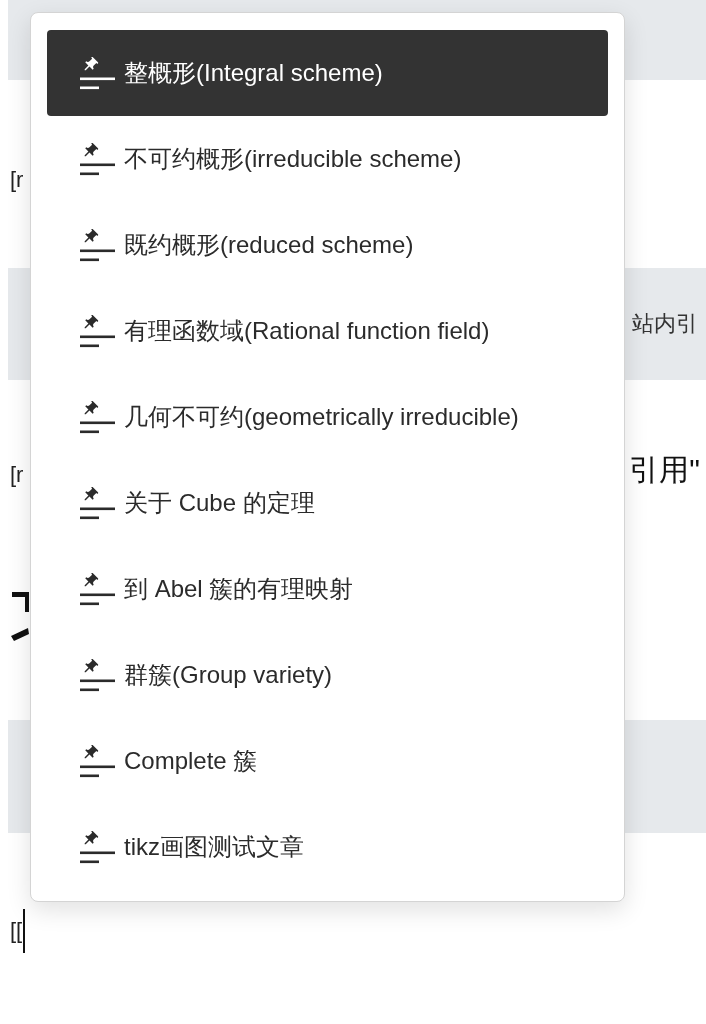 The image size is (706, 1024). What do you see at coordinates (664, 470) in the screenshot?
I see `paragraph-text: 引用"` at bounding box center [664, 470].